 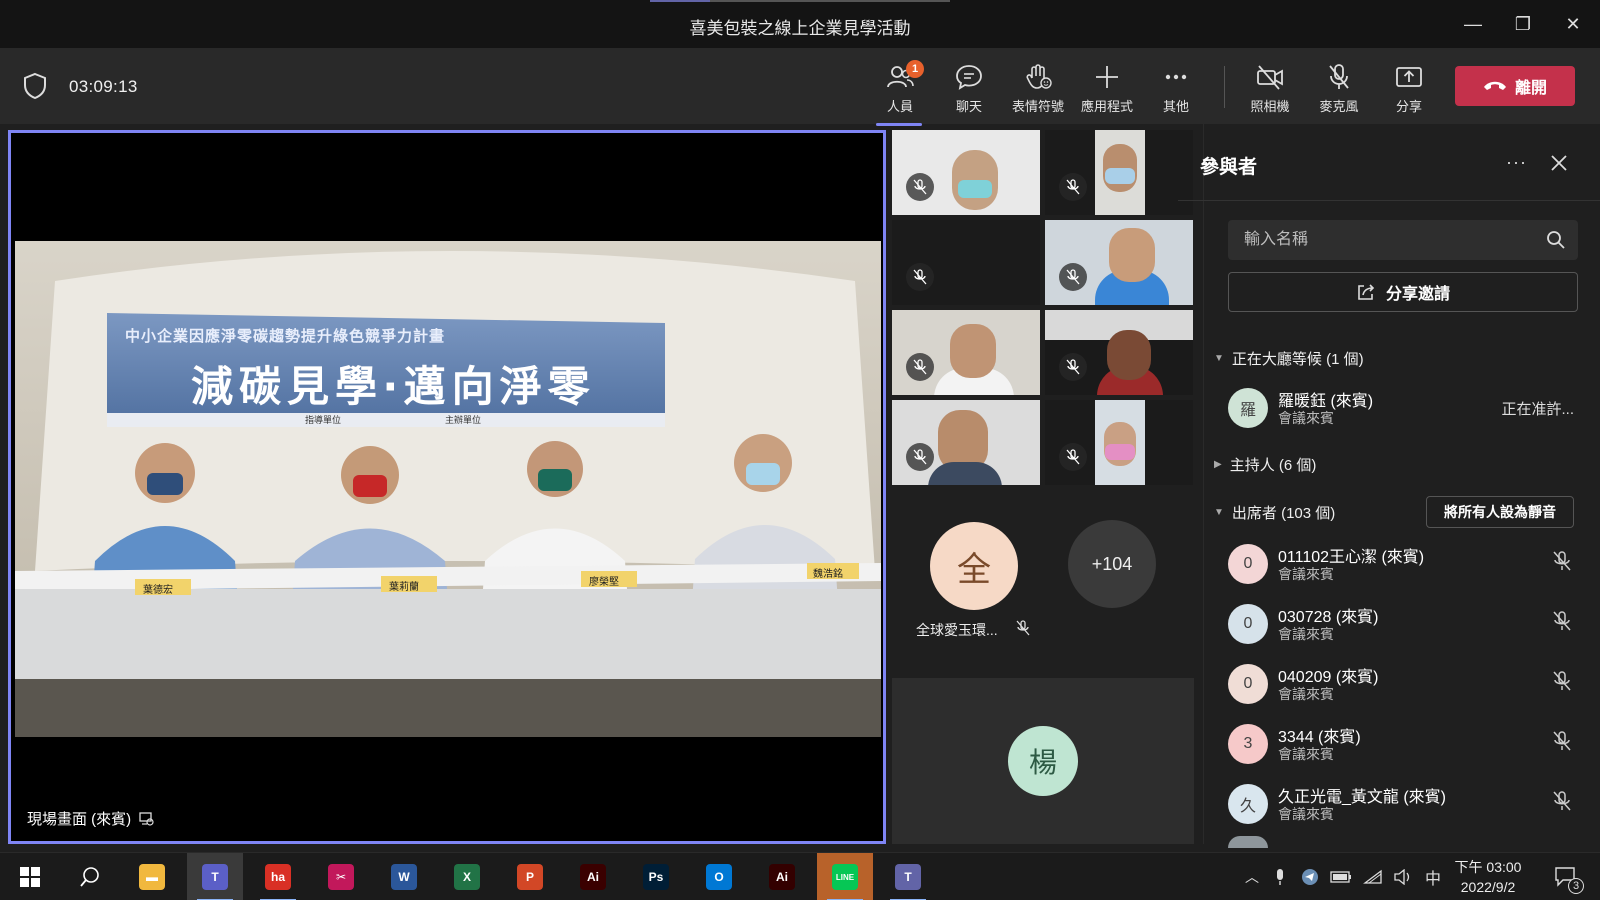 I want to click on taskbar-search-button, so click(x=90, y=876).